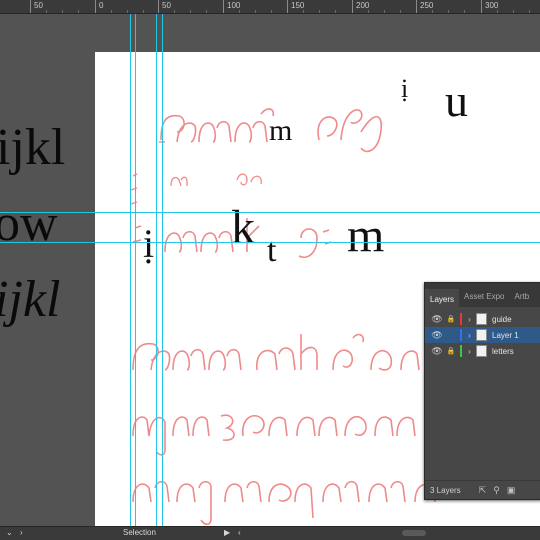 Image resolution: width=540 pixels, height=540 pixels. Describe the element at coordinates (505, 335) in the screenshot. I see `layer-name: Layer 1` at that location.